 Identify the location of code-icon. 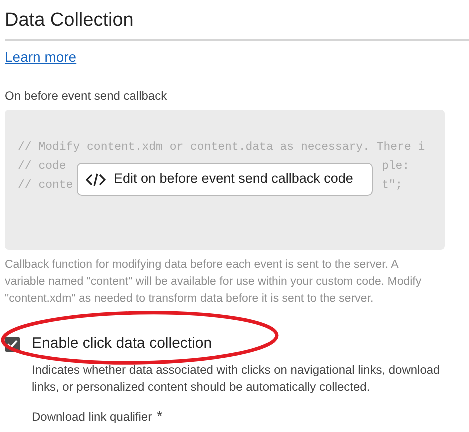
(96, 179).